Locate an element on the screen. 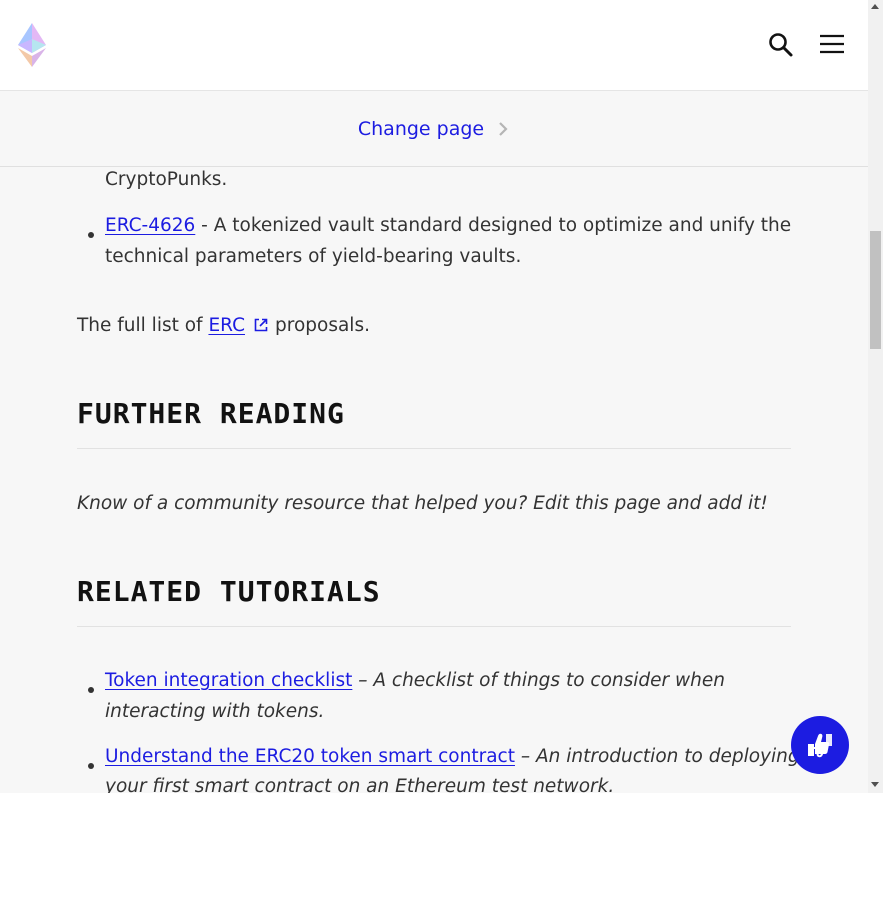 The image size is (883, 900). full-list-paragraph: The full list of ERC proposals. is located at coordinates (223, 325).